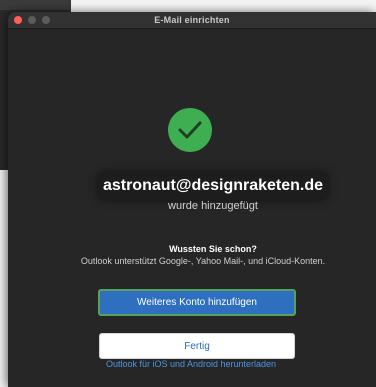 The width and height of the screenshot is (376, 387). I want to click on background-window-titlebar, so click(35, 5).